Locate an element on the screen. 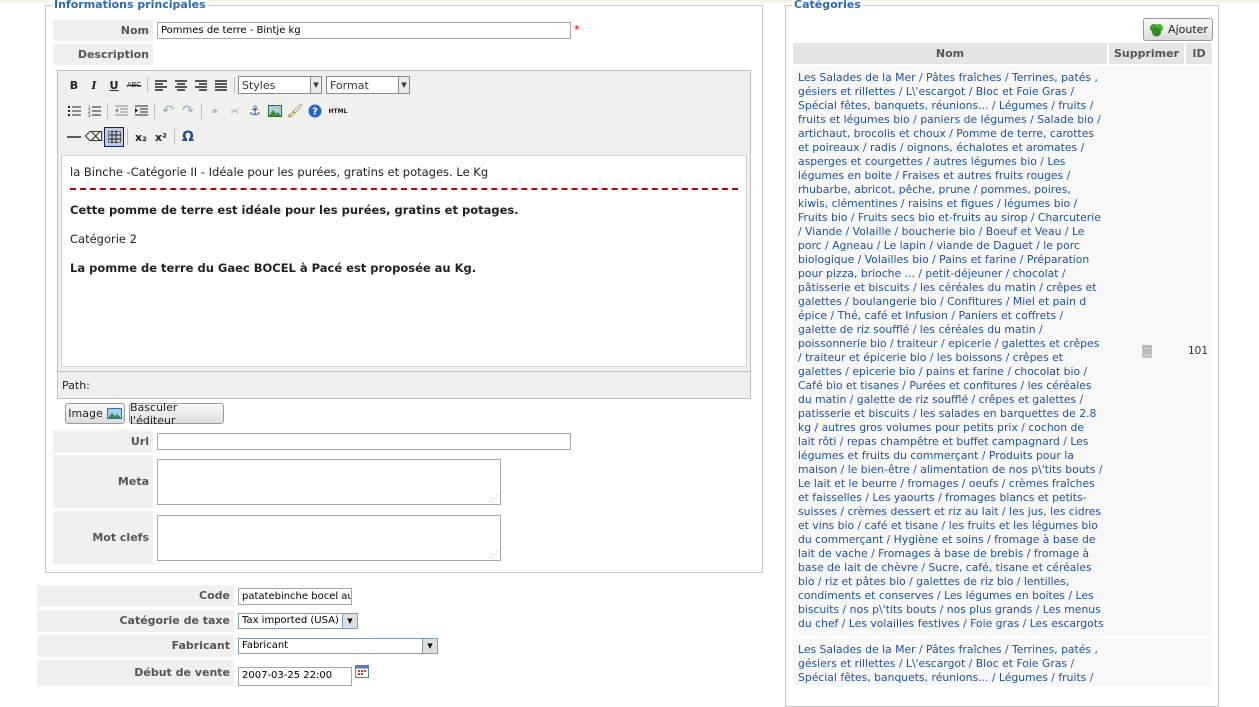  italic-button: I is located at coordinates (94, 85).